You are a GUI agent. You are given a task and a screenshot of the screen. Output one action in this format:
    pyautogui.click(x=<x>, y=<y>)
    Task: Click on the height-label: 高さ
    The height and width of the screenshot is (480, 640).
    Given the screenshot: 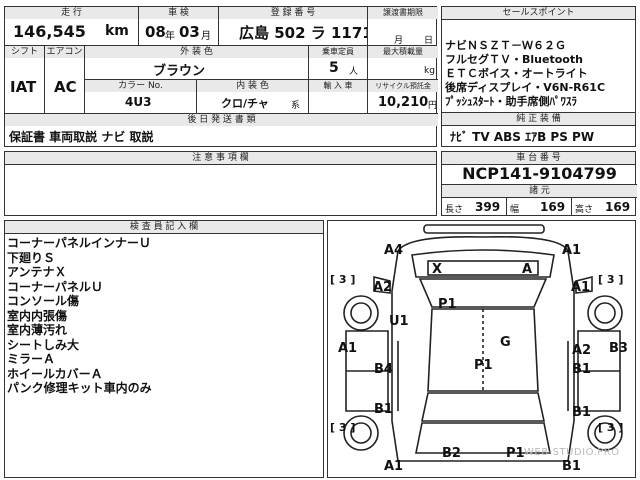 What is the action you would take?
    pyautogui.click(x=584, y=210)
    